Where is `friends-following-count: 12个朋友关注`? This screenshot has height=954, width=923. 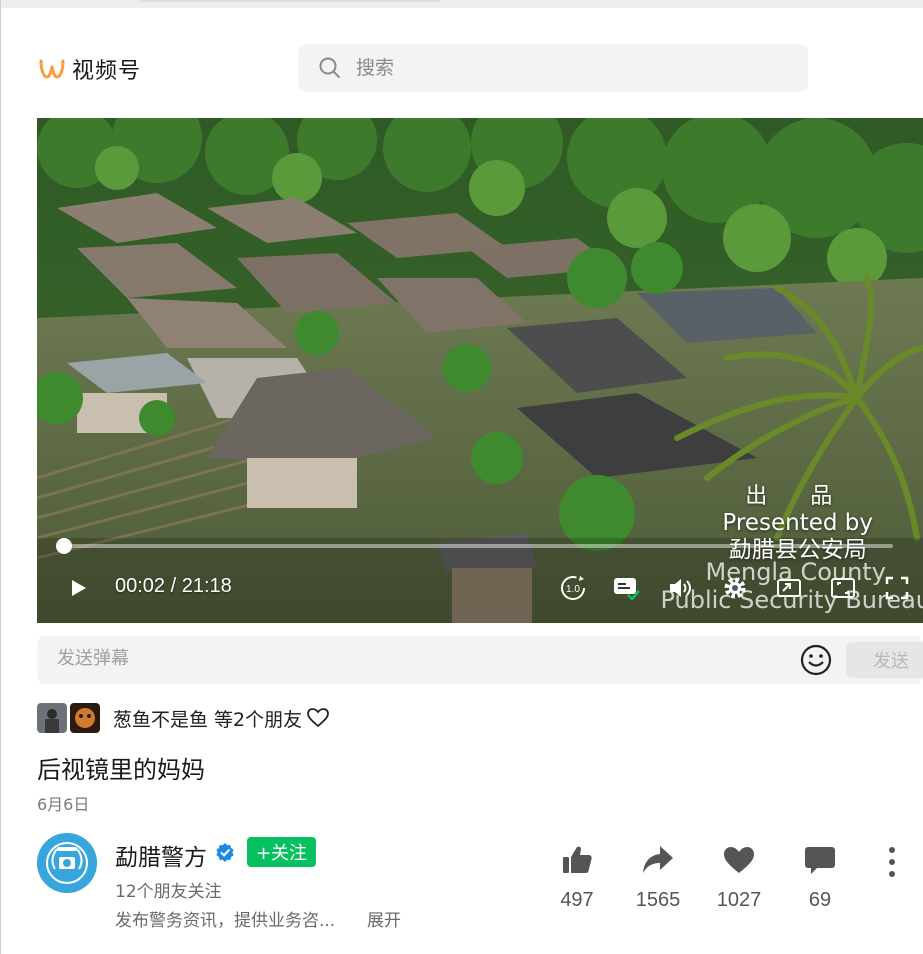 friends-following-count: 12个朋友关注 is located at coordinates (168, 892).